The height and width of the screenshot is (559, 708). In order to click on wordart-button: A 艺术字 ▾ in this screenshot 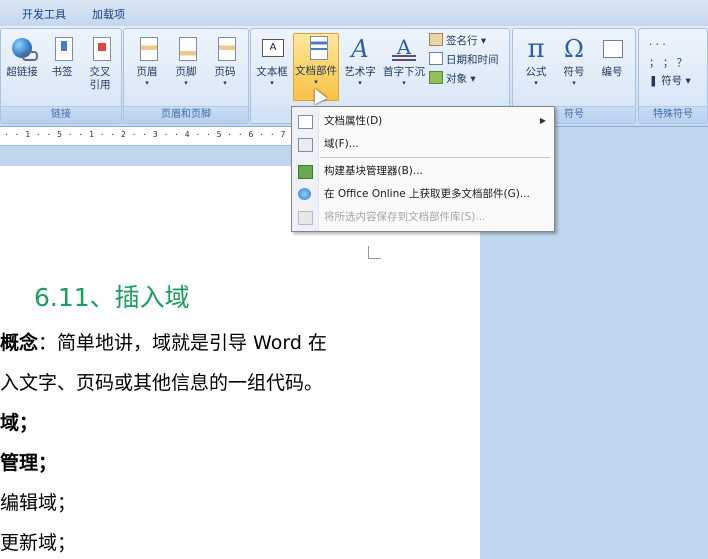, I will do `click(360, 65)`.